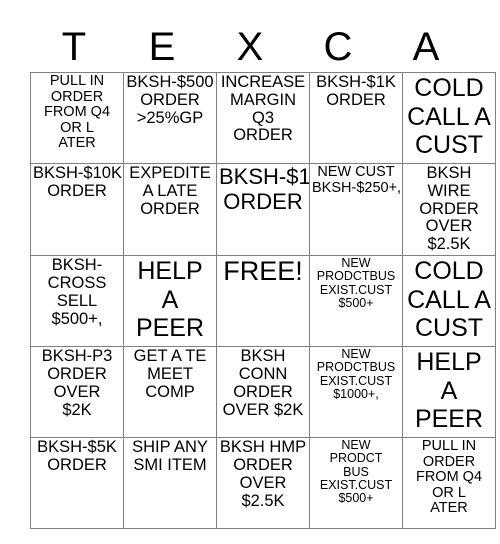 The height and width of the screenshot is (544, 500). I want to click on bingo-cell-text: BKSH-$10K ORDER, so click(77, 182).